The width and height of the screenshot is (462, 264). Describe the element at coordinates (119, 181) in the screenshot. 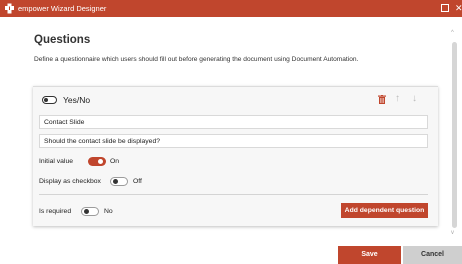

I see `display-as-checkbox-toggle` at that location.